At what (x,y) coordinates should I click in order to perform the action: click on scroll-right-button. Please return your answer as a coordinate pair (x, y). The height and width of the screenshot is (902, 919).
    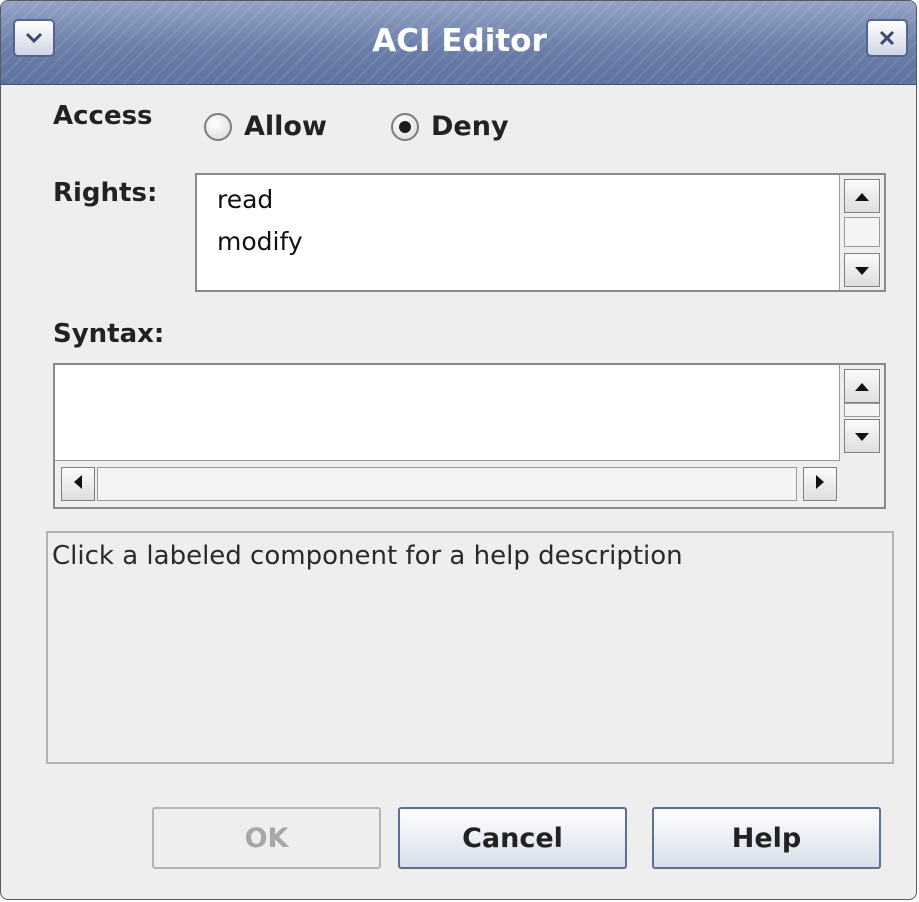
    Looking at the image, I should click on (820, 484).